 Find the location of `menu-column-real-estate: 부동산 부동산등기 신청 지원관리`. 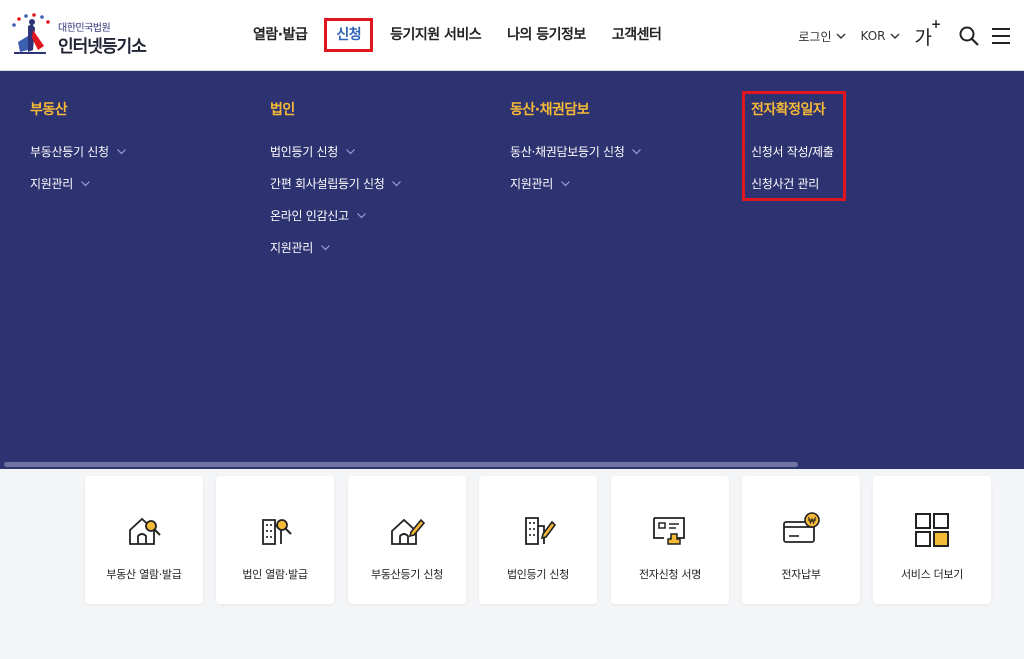

menu-column-real-estate: 부동산 부동산등기 신청 지원관리 is located at coordinates (78, 153).